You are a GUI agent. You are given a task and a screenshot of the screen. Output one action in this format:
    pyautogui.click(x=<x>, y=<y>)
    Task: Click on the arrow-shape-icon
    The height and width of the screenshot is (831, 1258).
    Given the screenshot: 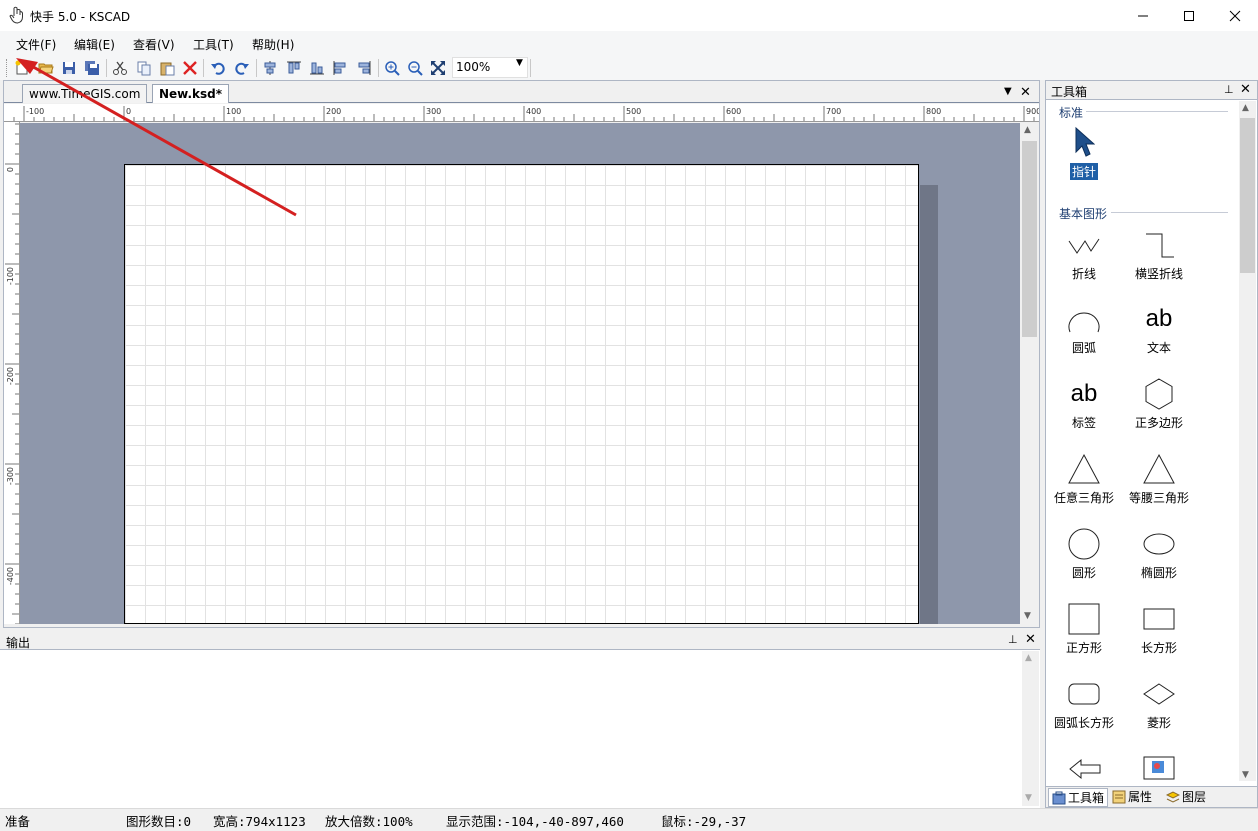 What is the action you would take?
    pyautogui.click(x=1085, y=769)
    